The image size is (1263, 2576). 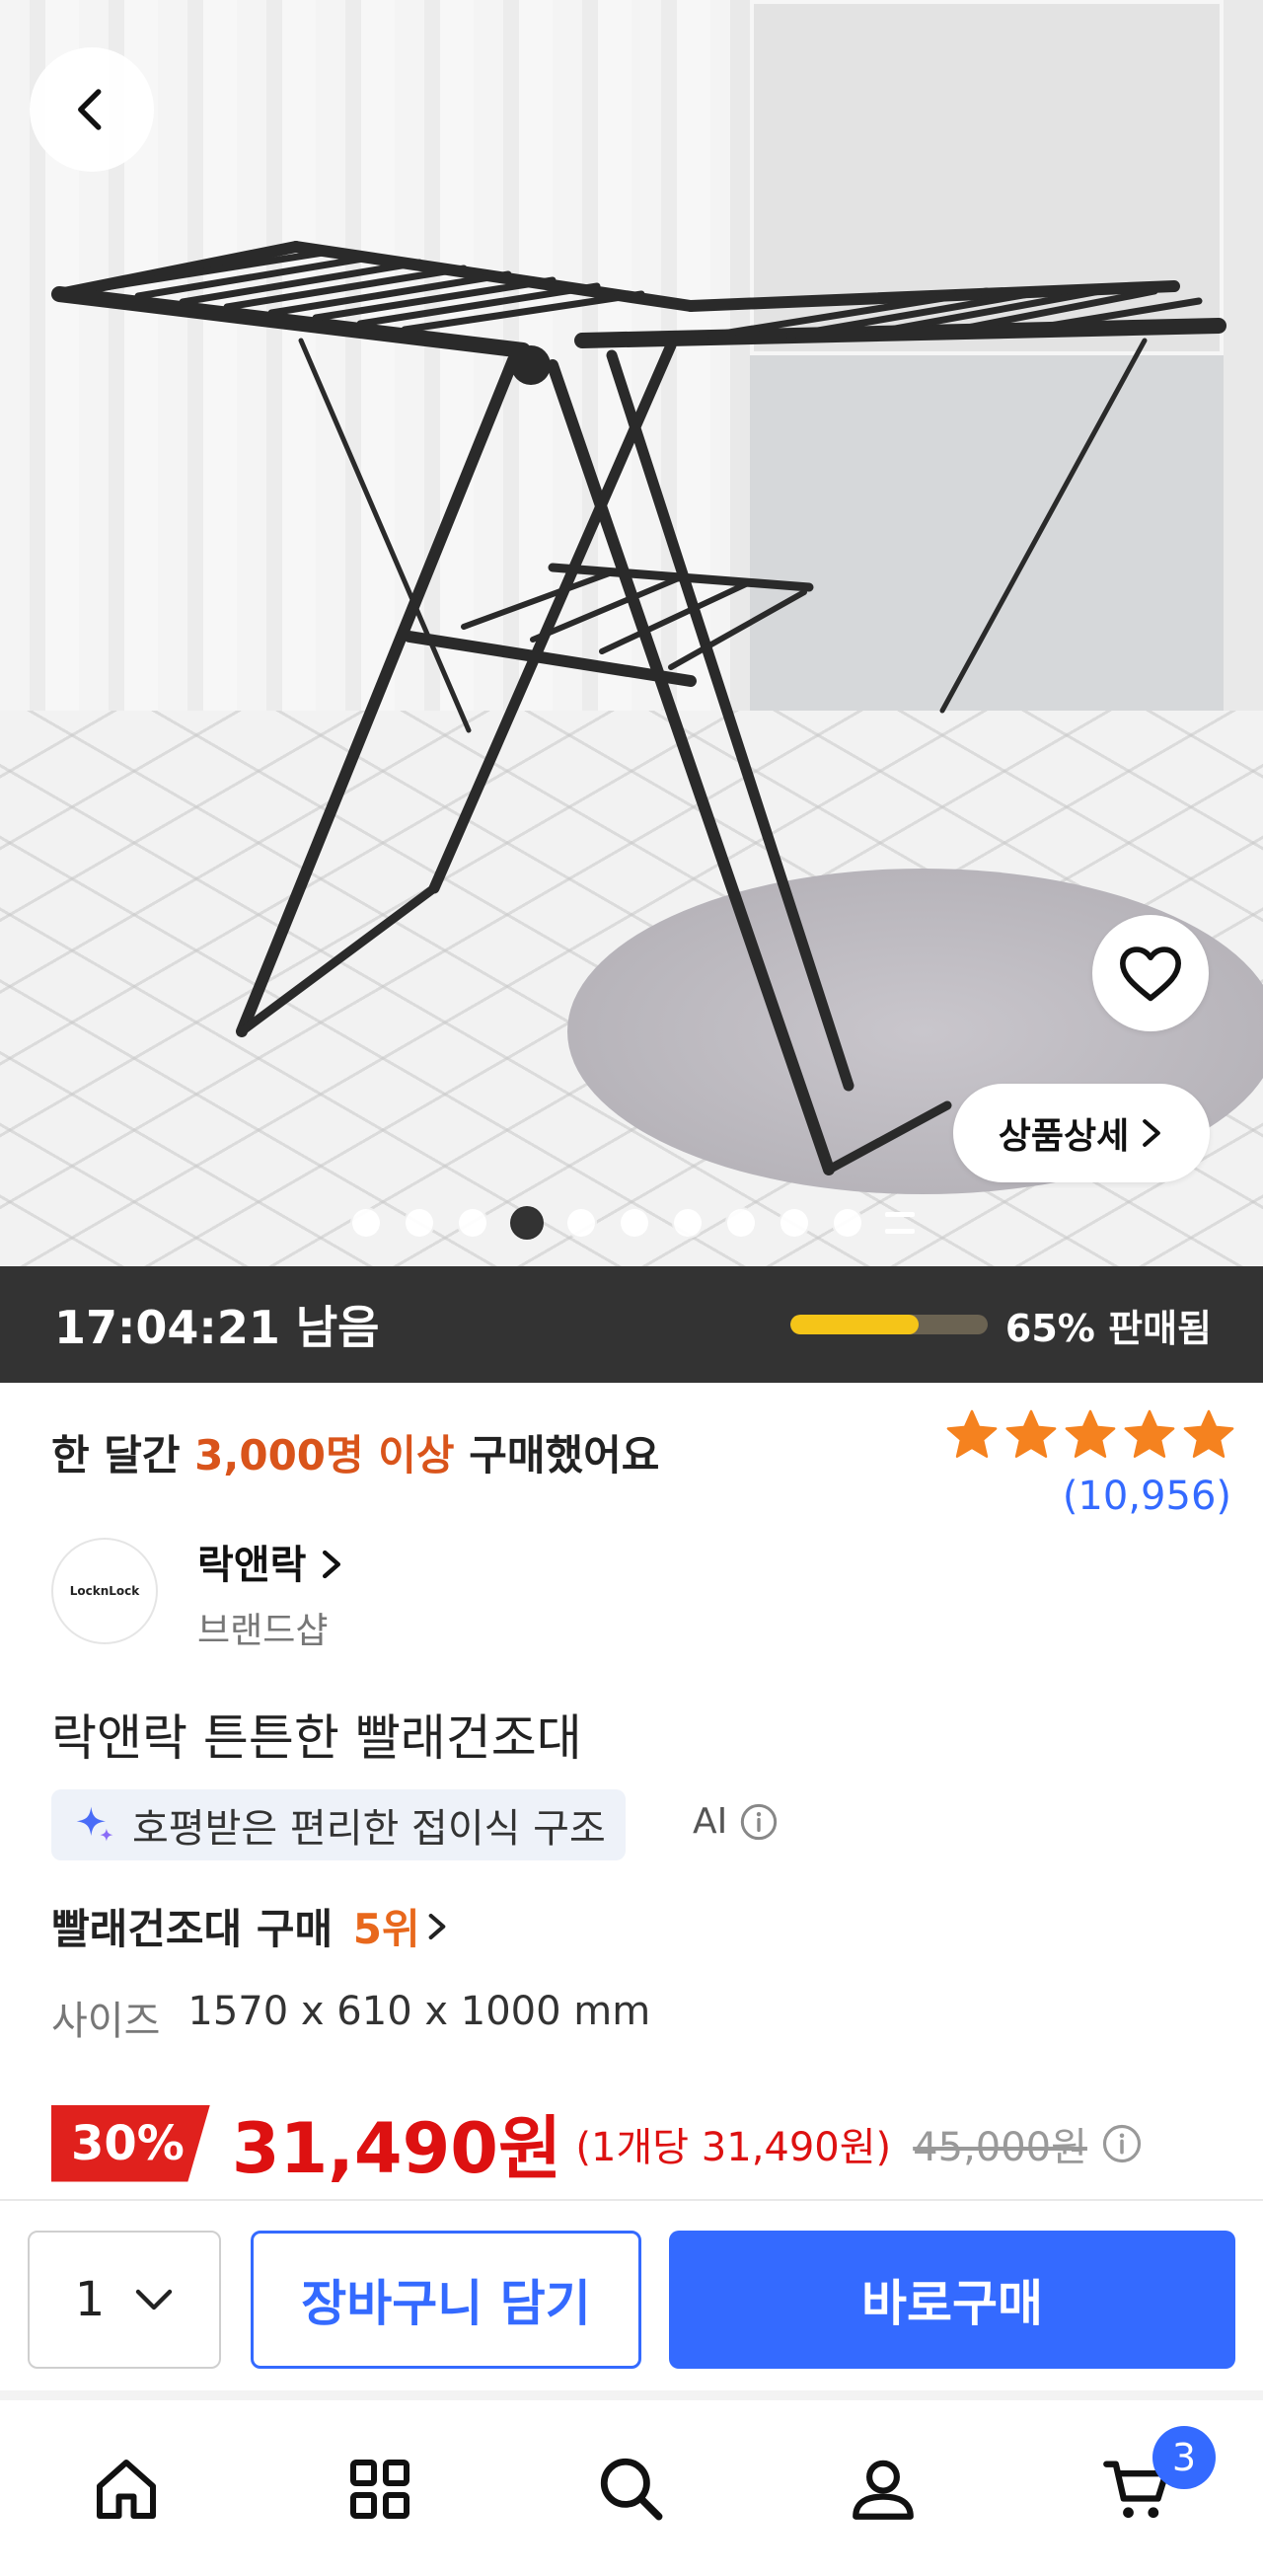 I want to click on categories-icon, so click(x=379, y=2489).